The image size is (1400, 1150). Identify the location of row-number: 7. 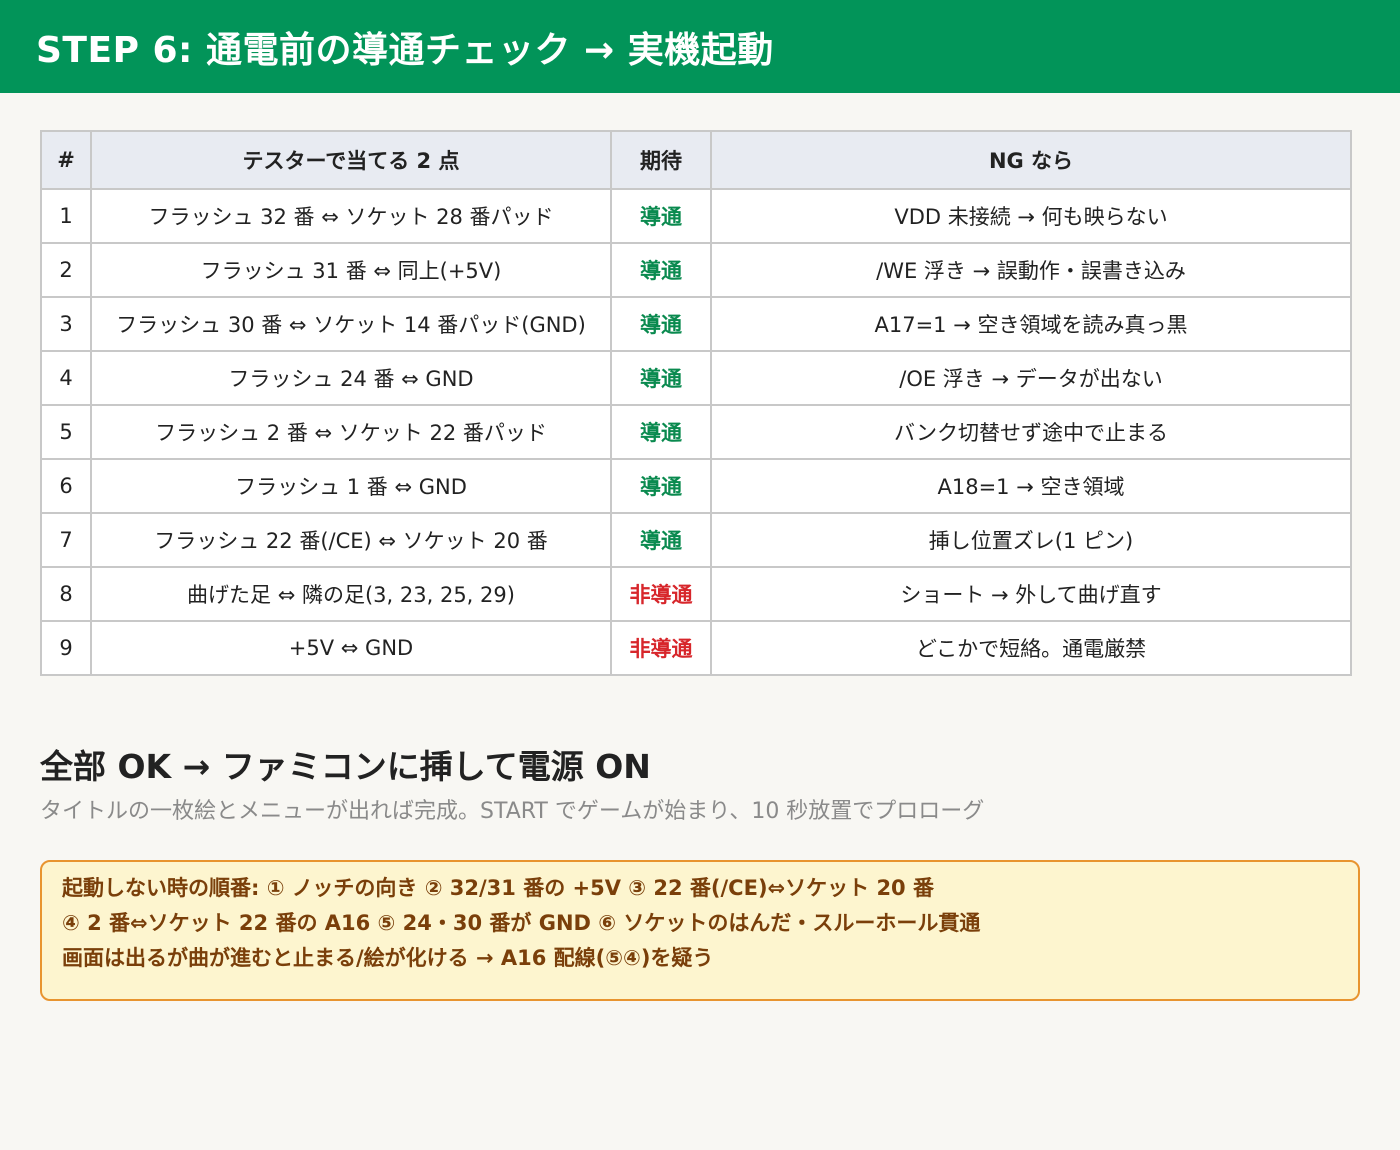
(66, 540).